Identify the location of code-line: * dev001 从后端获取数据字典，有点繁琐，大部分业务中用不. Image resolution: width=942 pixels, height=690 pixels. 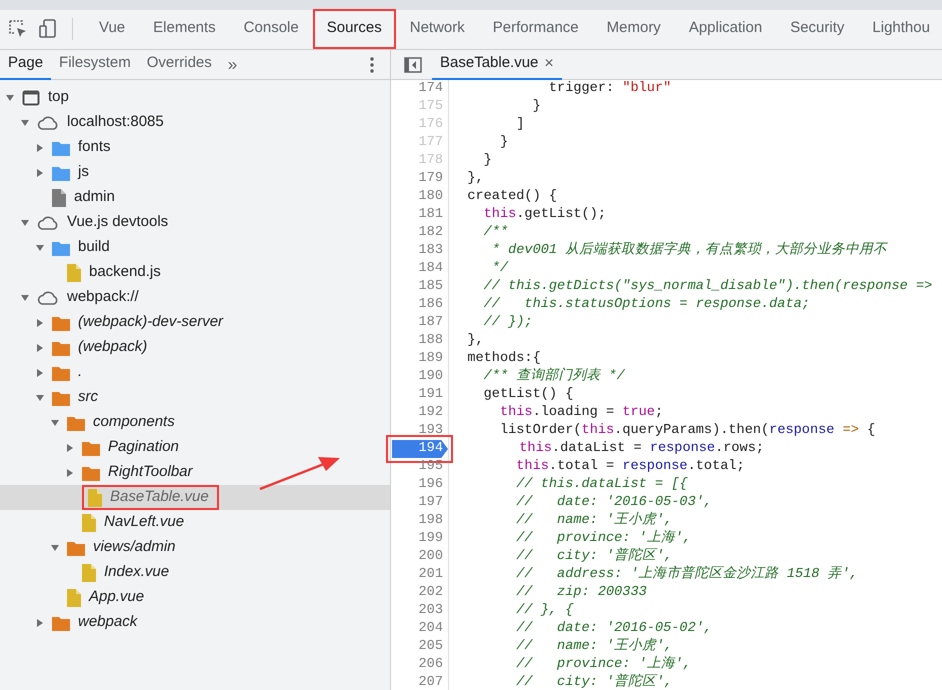
(689, 250).